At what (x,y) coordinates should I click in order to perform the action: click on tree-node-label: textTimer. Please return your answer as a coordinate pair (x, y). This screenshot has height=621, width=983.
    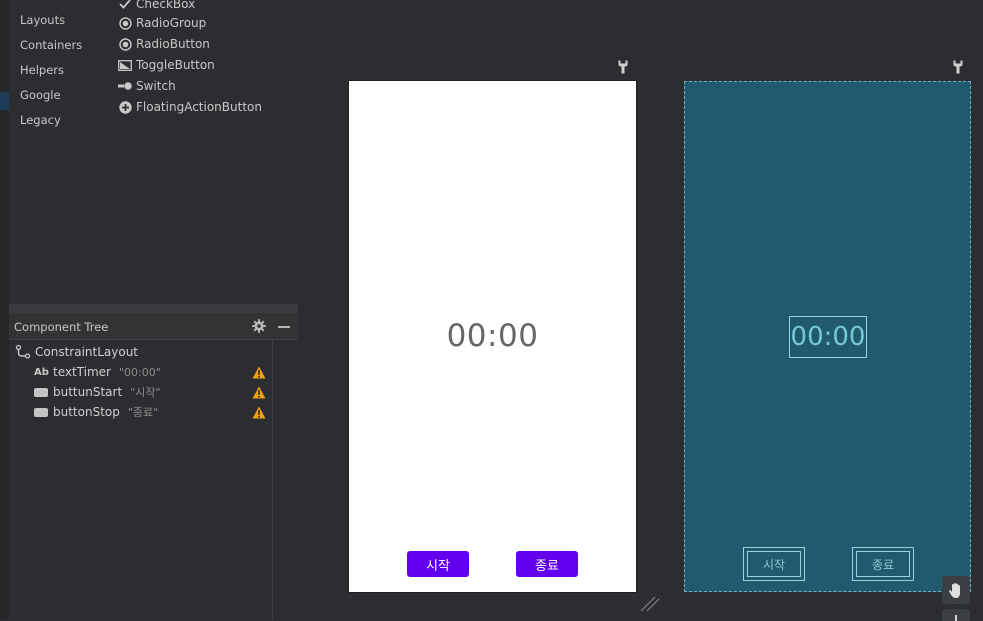
    Looking at the image, I should click on (82, 372).